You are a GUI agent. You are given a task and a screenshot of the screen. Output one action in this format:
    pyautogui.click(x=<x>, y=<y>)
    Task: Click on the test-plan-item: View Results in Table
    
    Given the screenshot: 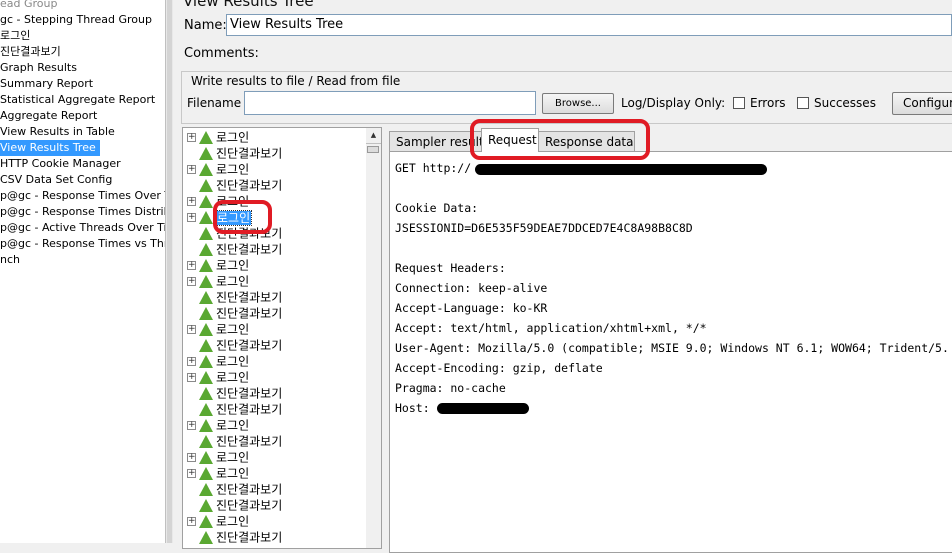 What is the action you would take?
    pyautogui.click(x=57, y=132)
    